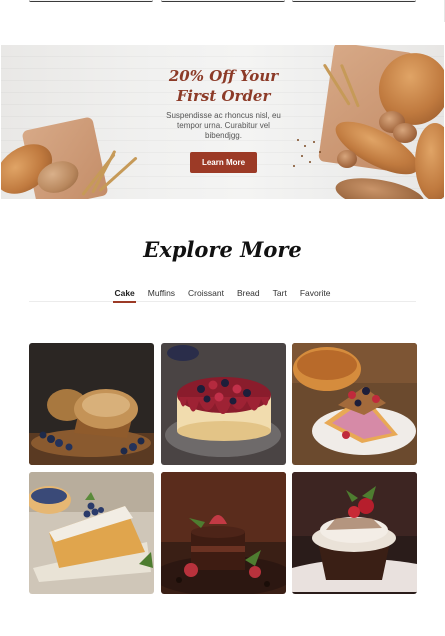 Image resolution: width=445 pixels, height=636 pixels. I want to click on berry-cheesecake-photo, so click(223, 404).